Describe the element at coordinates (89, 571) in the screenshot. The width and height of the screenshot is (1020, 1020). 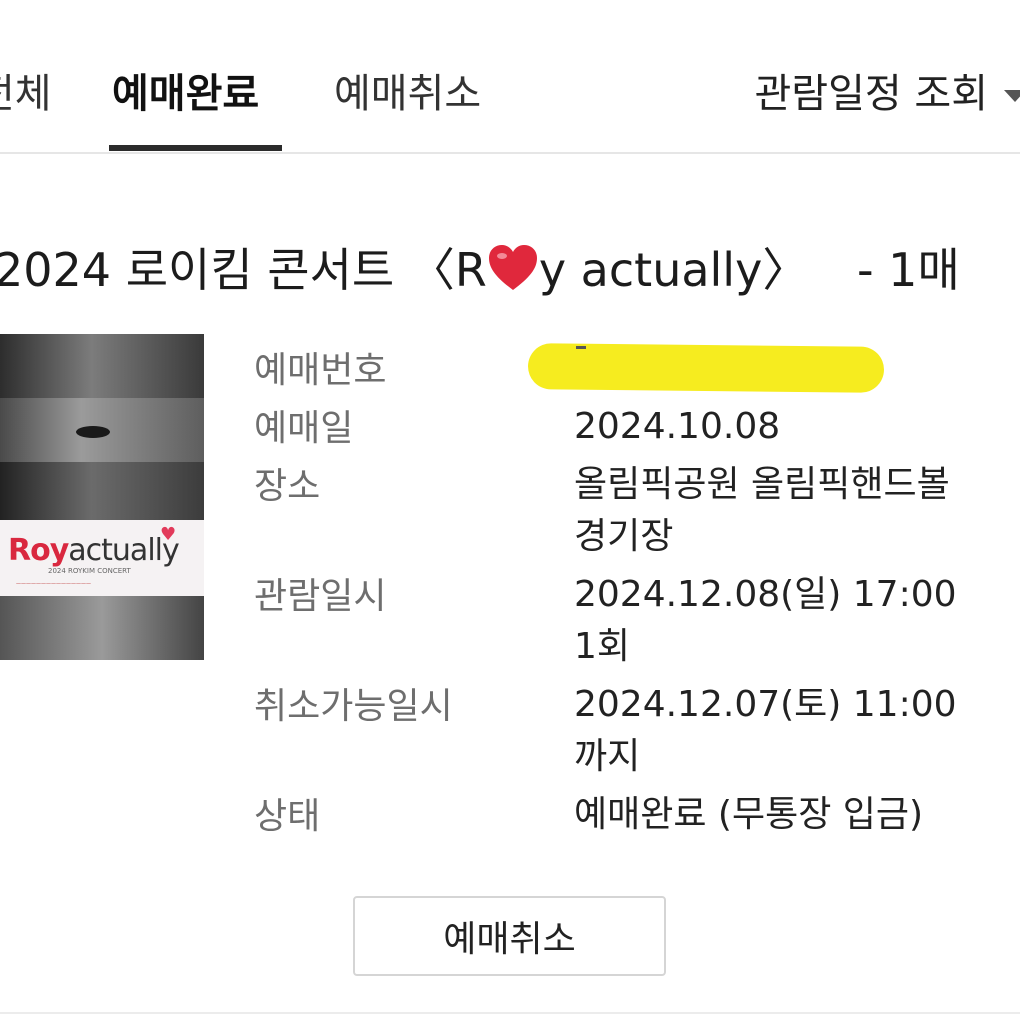
I see `poster-subtitle: 2024 ROYKIM CONCERT` at that location.